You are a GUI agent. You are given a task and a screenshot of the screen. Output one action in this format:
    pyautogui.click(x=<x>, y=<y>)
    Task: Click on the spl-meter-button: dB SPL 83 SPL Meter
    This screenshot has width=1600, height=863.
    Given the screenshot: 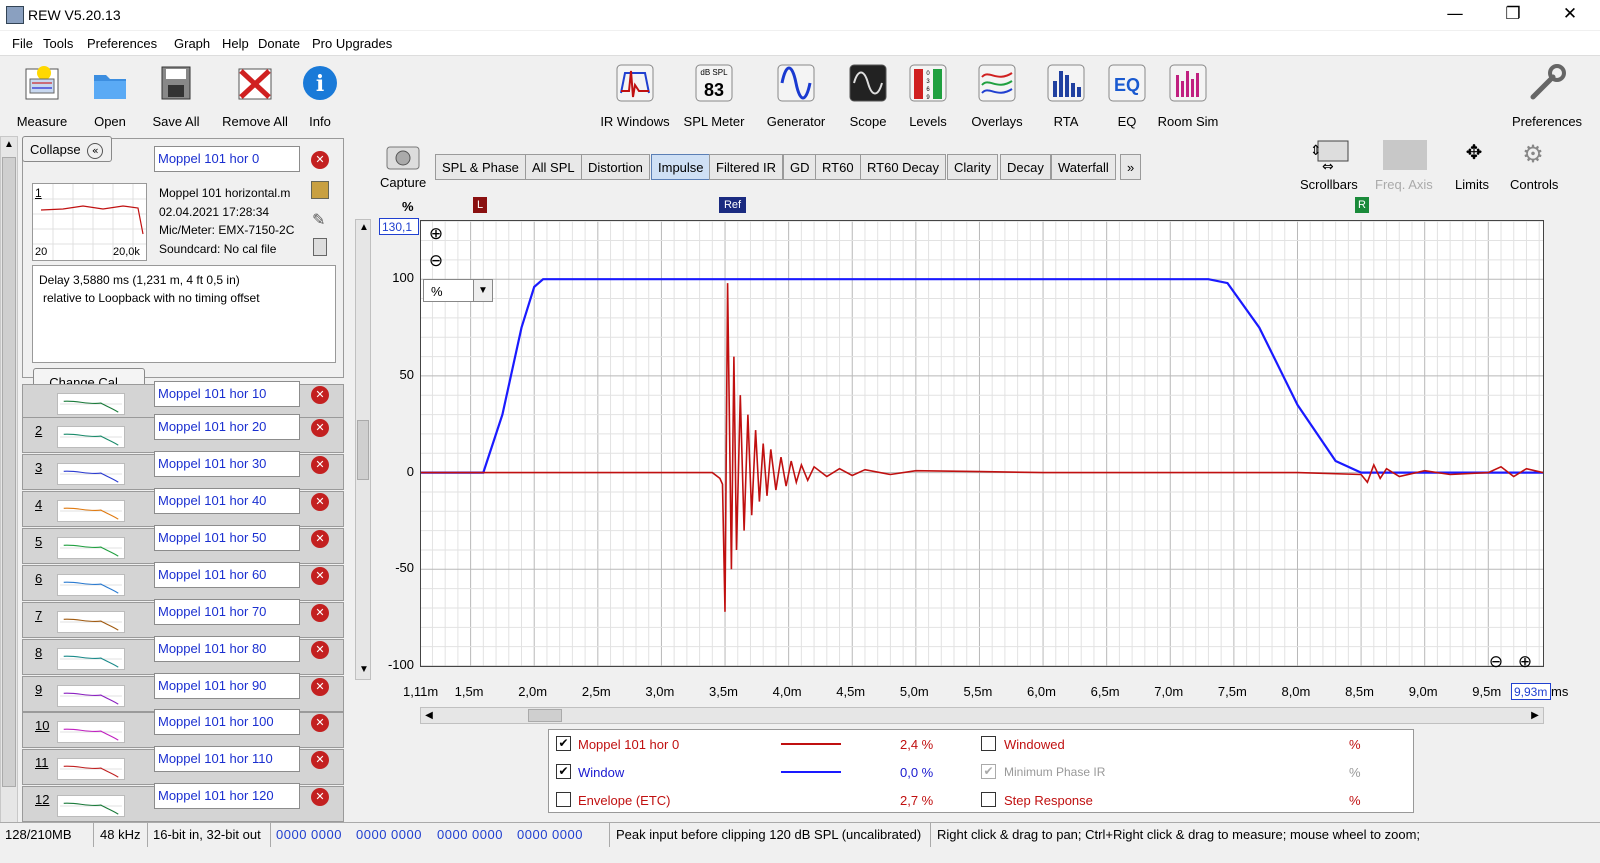 What is the action you would take?
    pyautogui.click(x=714, y=96)
    